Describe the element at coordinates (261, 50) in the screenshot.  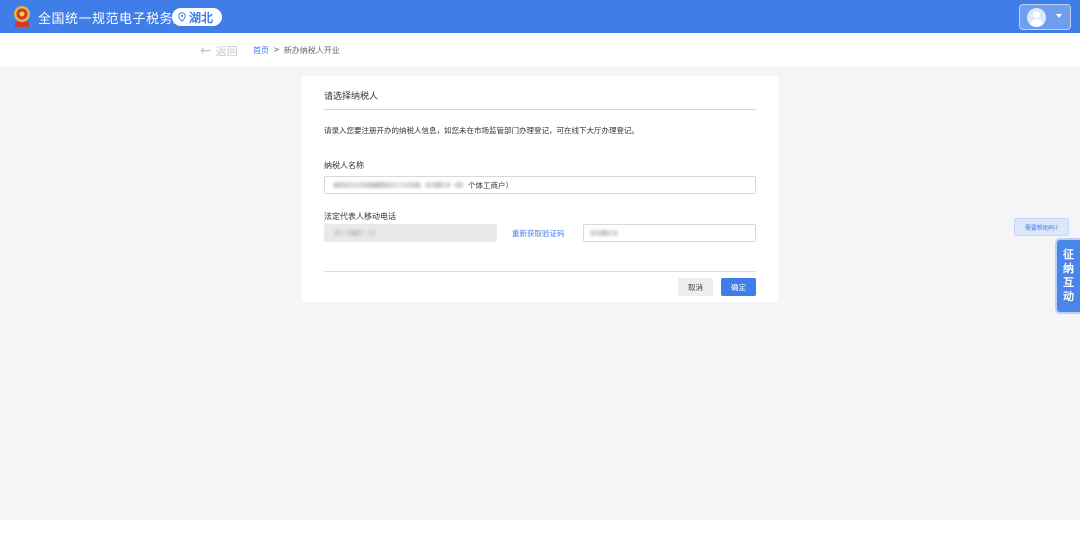
I see `breadcrumb-home: 首页` at that location.